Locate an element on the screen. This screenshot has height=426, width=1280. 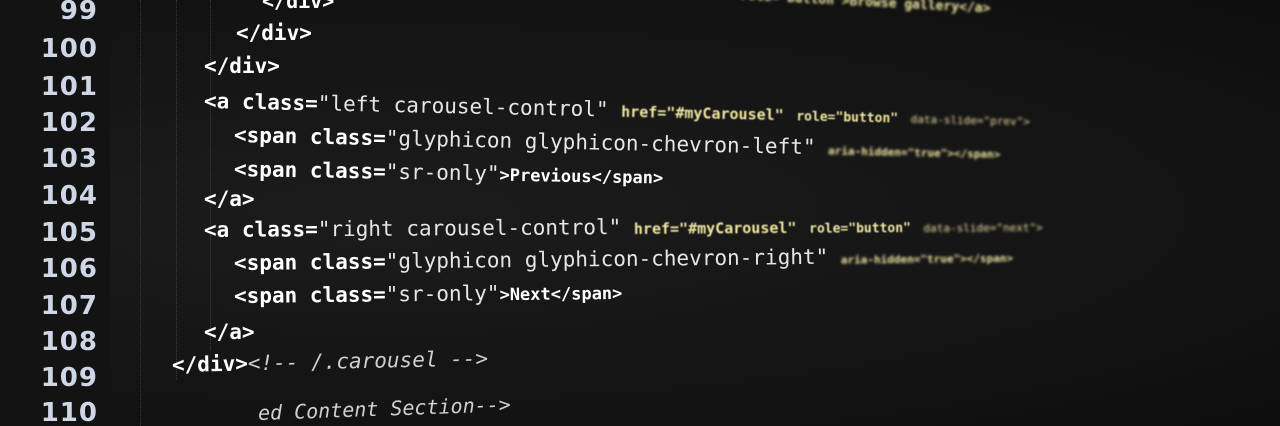
code-comment: <!-- /.carousel --> is located at coordinates (368, 361).